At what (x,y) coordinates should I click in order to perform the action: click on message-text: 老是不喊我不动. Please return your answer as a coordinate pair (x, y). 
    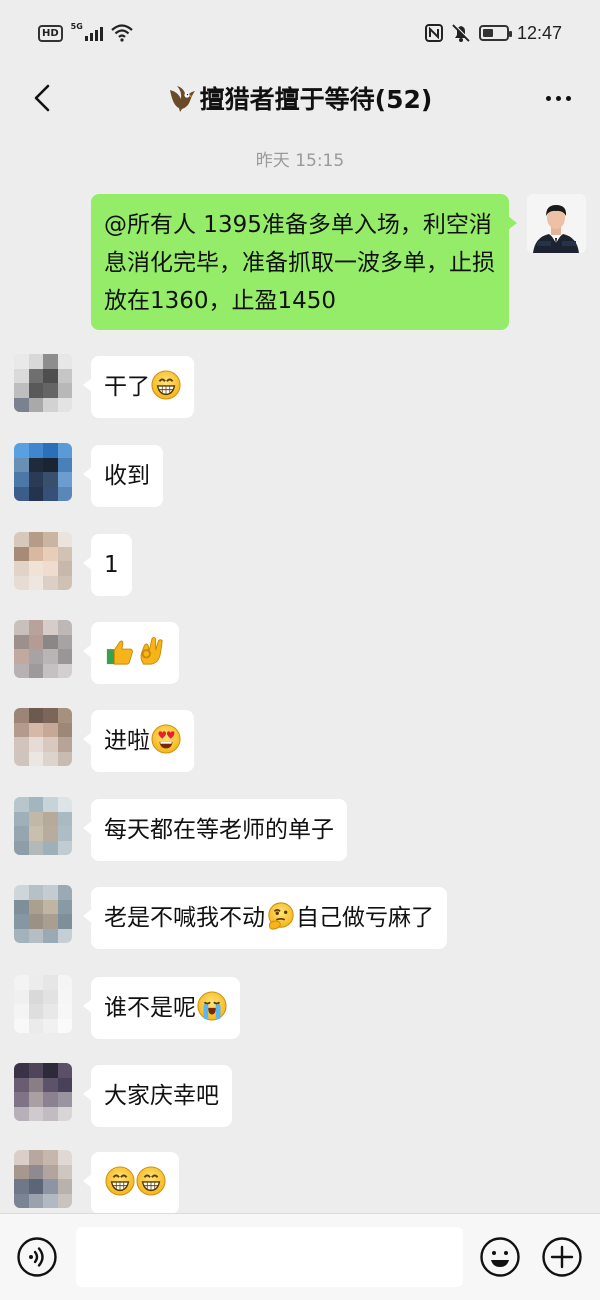
    Looking at the image, I should click on (184, 918).